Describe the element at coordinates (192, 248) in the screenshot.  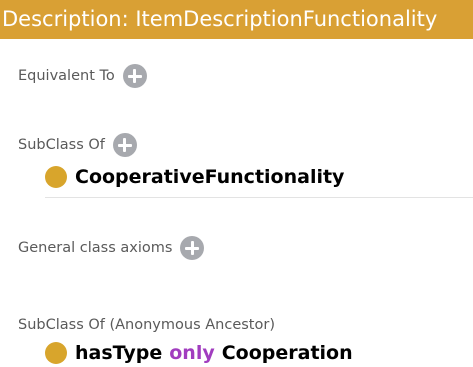
I see `add-general-class-axiom-icon` at that location.